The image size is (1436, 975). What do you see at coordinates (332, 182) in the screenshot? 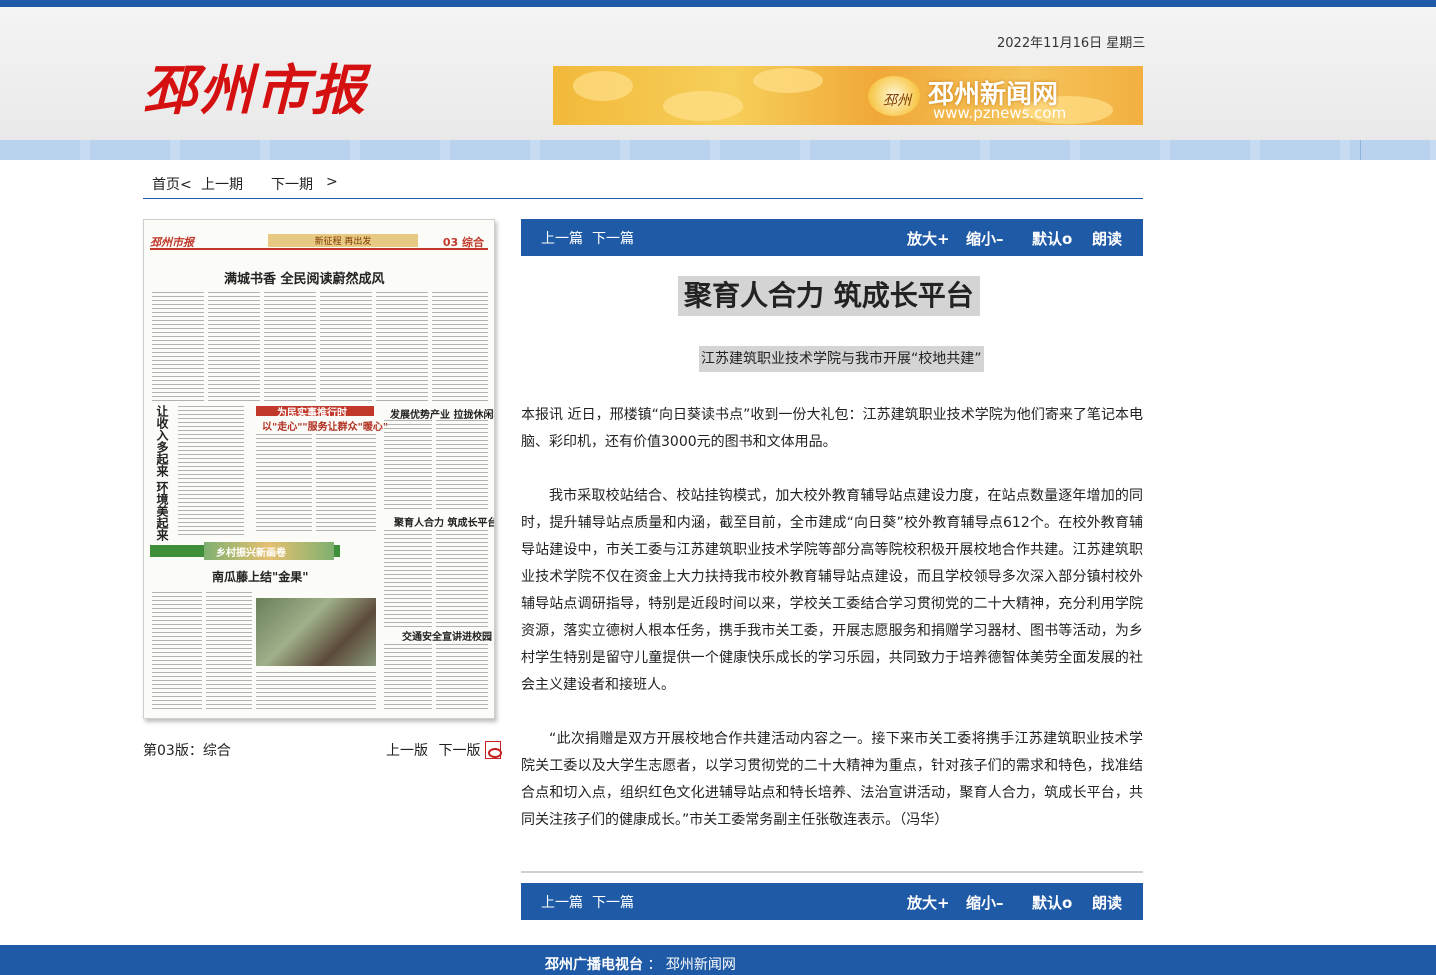
I see `chevron-right-icon: >` at bounding box center [332, 182].